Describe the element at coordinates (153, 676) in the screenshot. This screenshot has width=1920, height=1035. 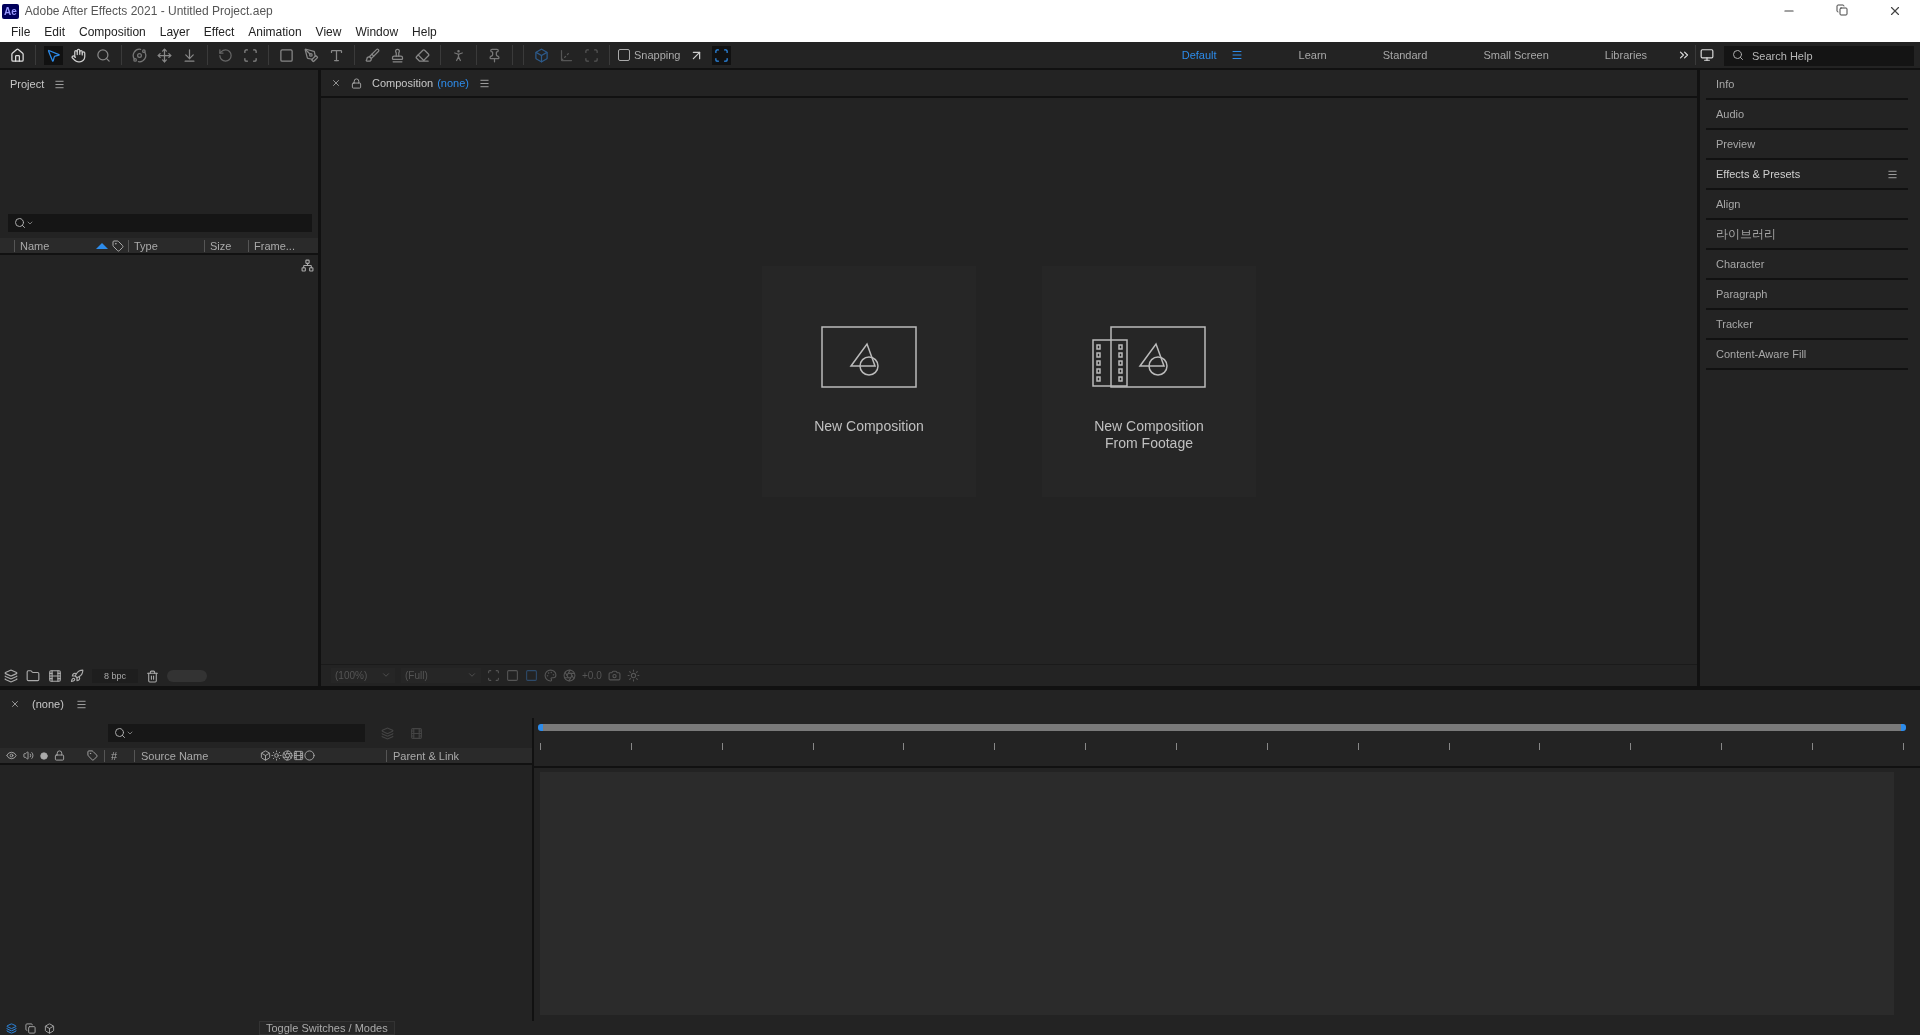
I see `trash-icon` at that location.